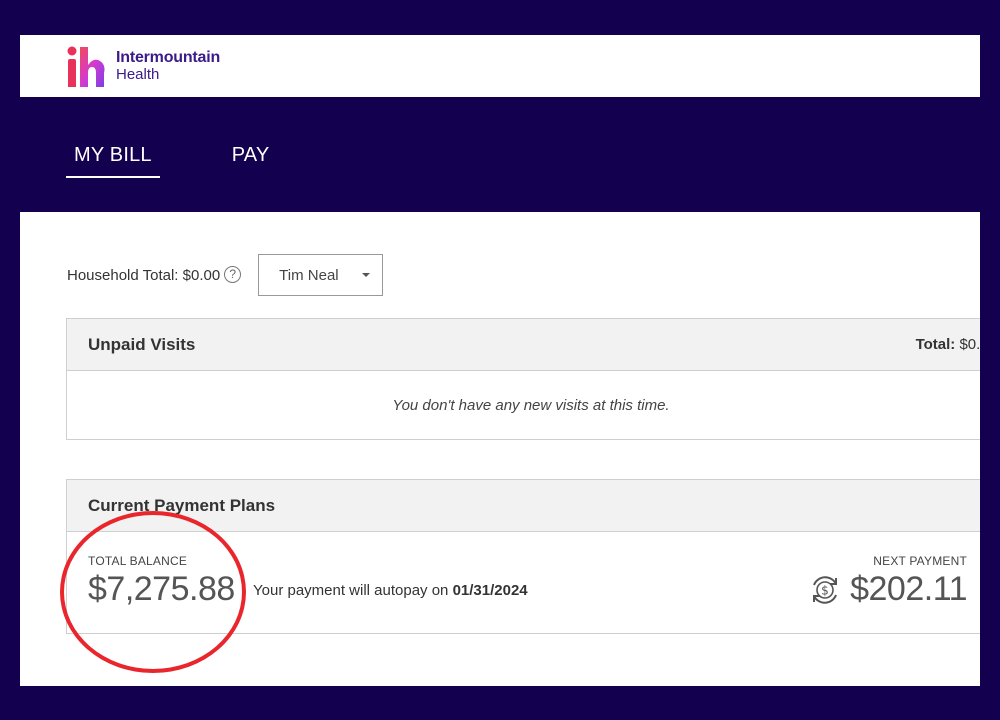 The width and height of the screenshot is (1000, 720). What do you see at coordinates (182, 505) in the screenshot?
I see `payment-plans-title: Current Payment Plans` at bounding box center [182, 505].